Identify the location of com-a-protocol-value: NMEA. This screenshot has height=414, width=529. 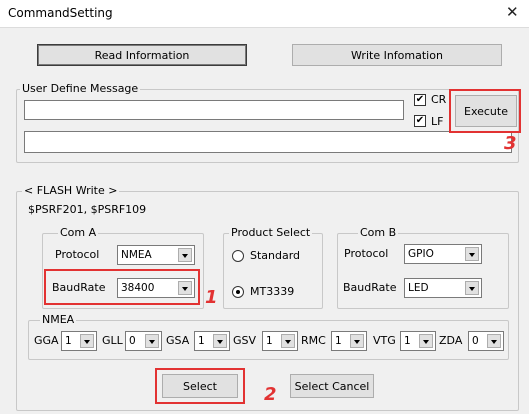
(136, 255).